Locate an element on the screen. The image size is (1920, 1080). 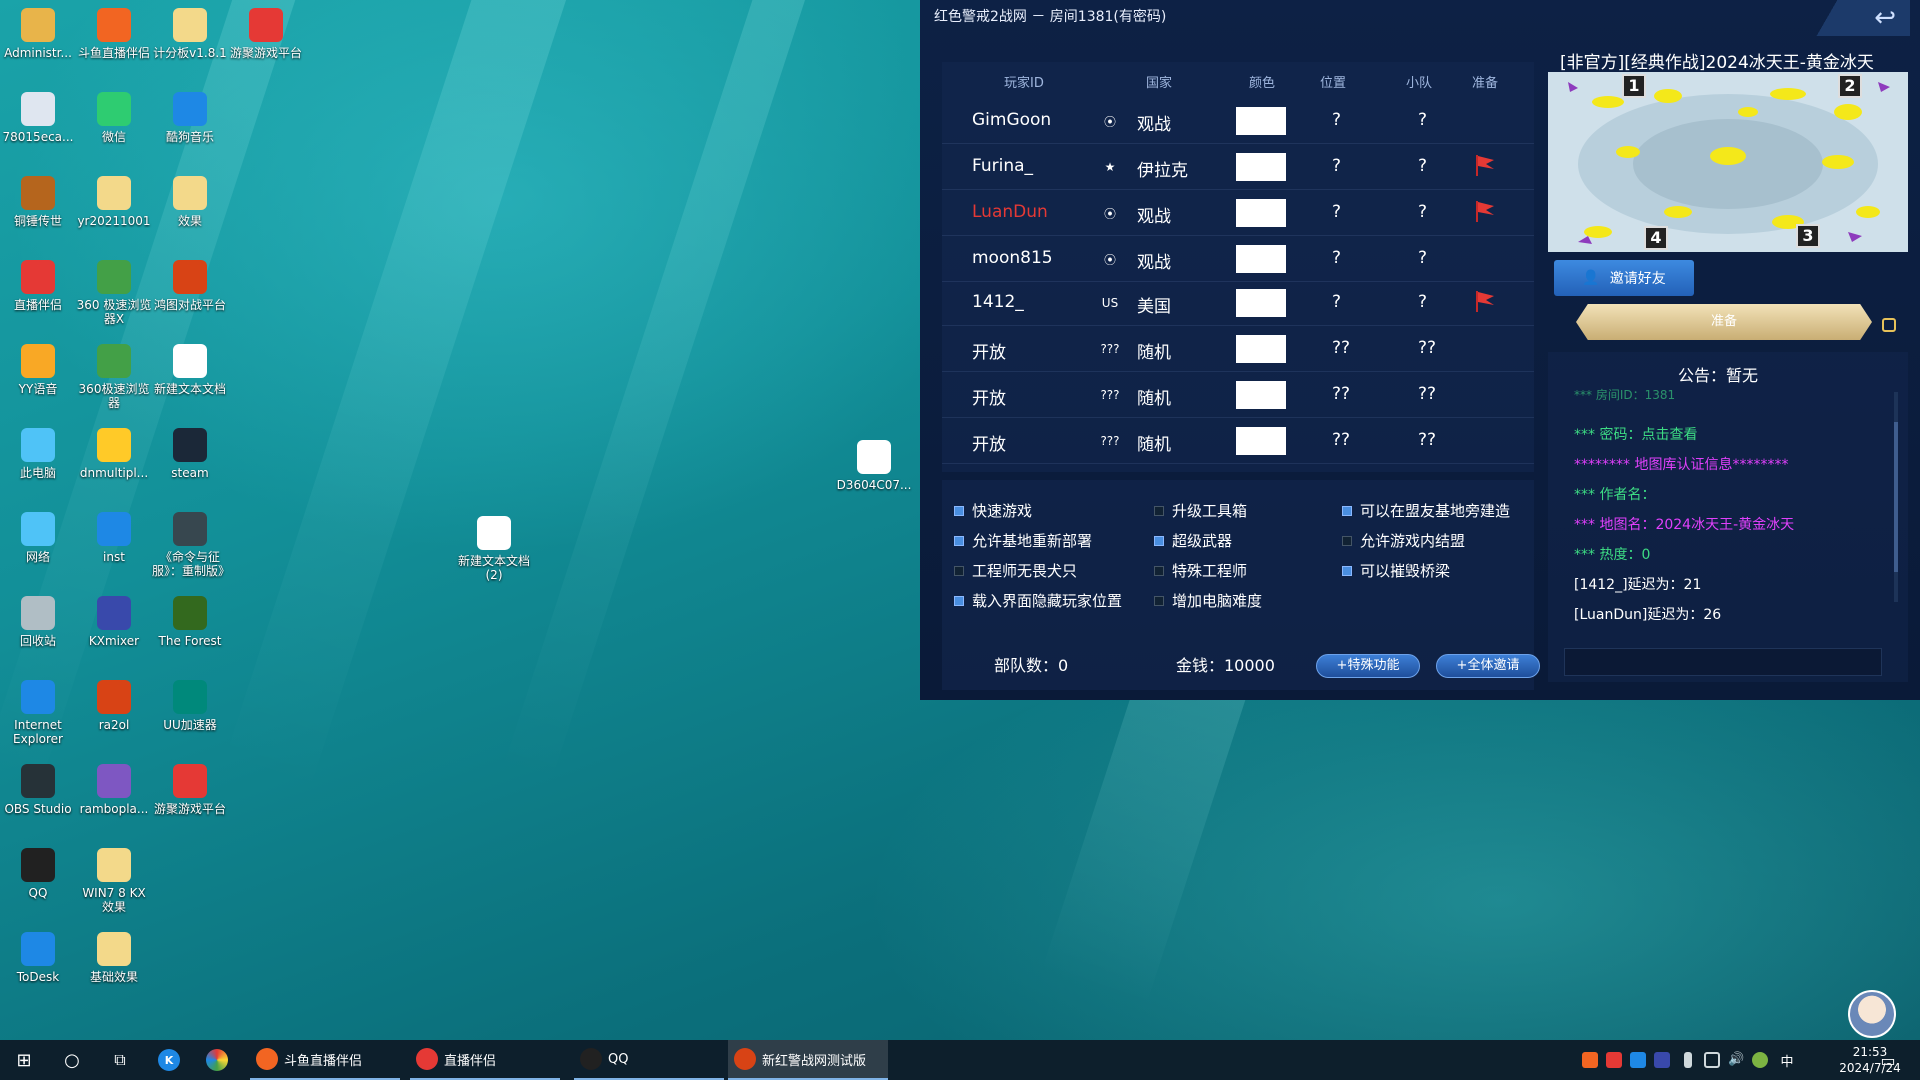
country-select: 伊拉克 is located at coordinates (1162, 168).